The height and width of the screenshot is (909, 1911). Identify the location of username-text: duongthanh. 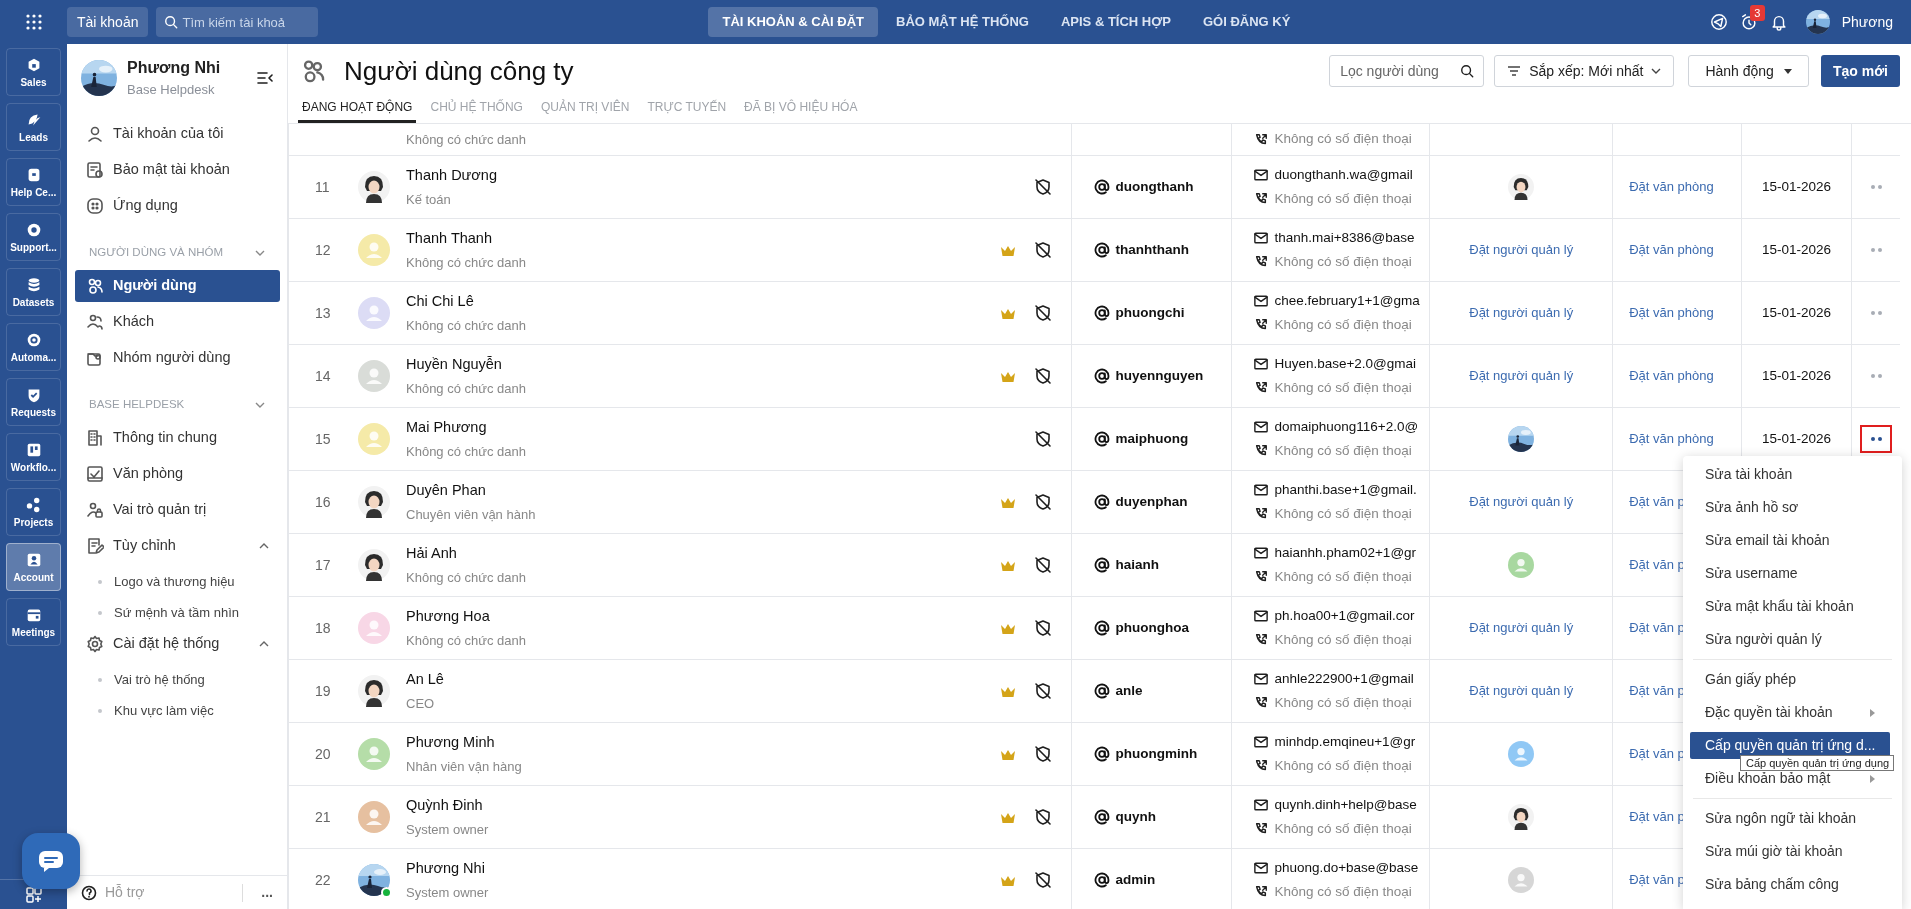
(1154, 186).